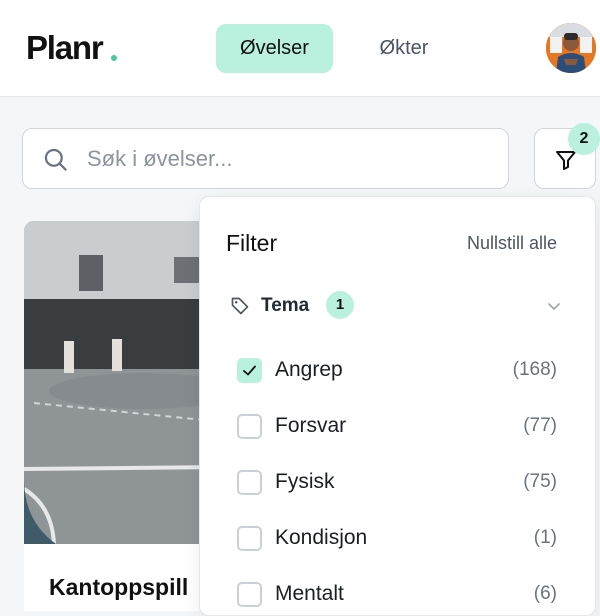 The height and width of the screenshot is (616, 600). What do you see at coordinates (65, 48) in the screenshot?
I see `app-logo: Planr` at bounding box center [65, 48].